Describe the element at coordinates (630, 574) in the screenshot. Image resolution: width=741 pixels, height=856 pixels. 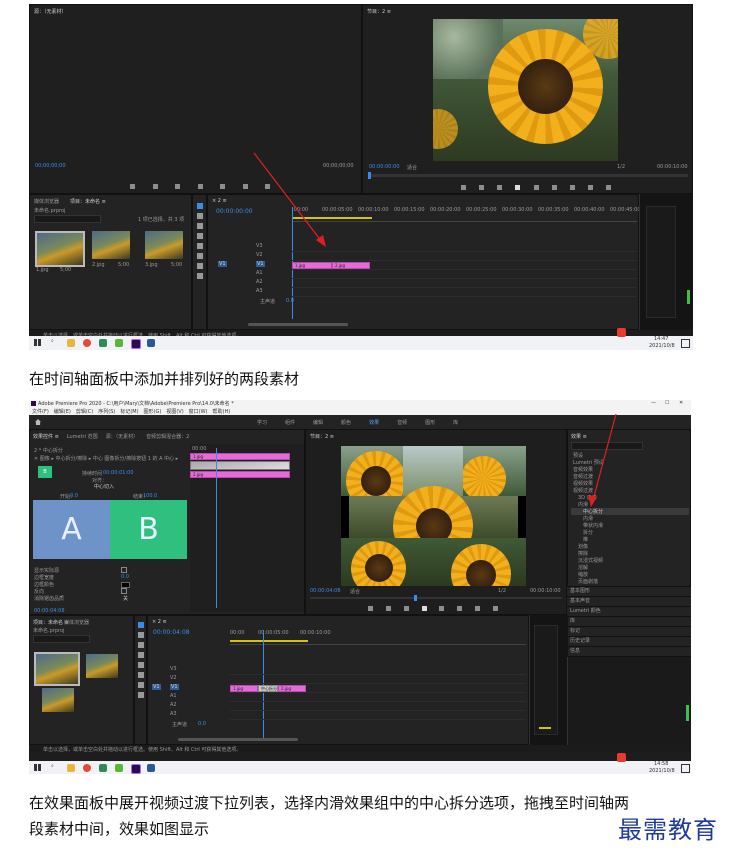
I see `tree-zoom: 缩放` at that location.